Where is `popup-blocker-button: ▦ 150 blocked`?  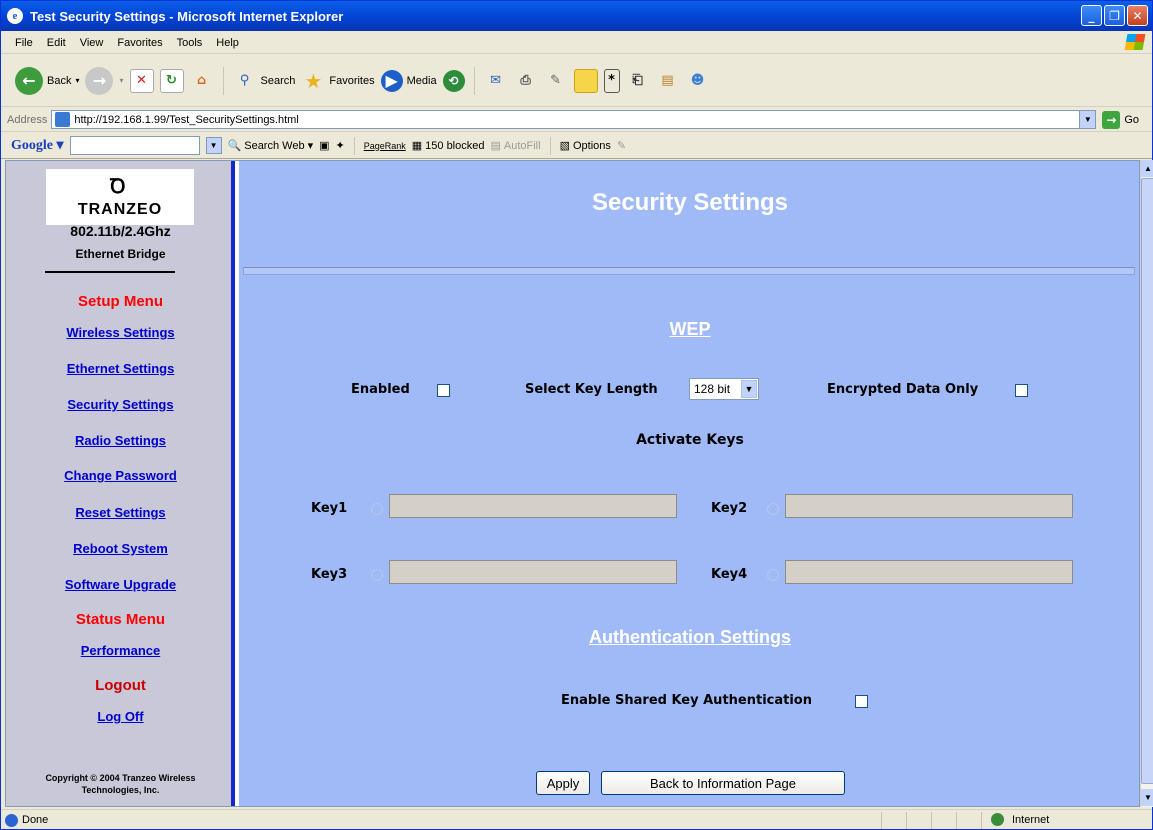
popup-blocker-button: ▦ 150 blocked is located at coordinates (448, 146).